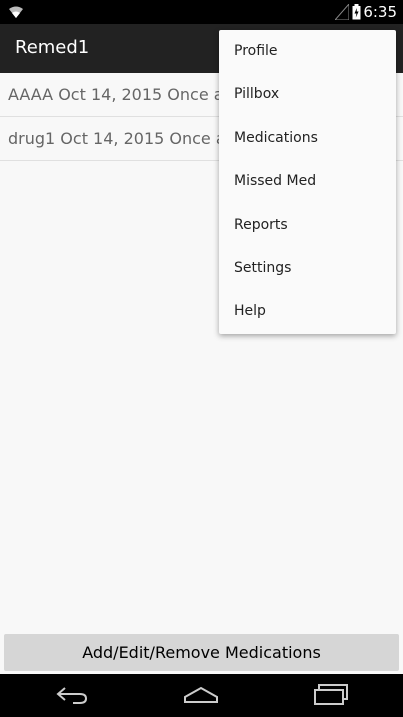 Image resolution: width=403 pixels, height=717 pixels. Describe the element at coordinates (307, 311) in the screenshot. I see `menu-item-help: Help` at that location.